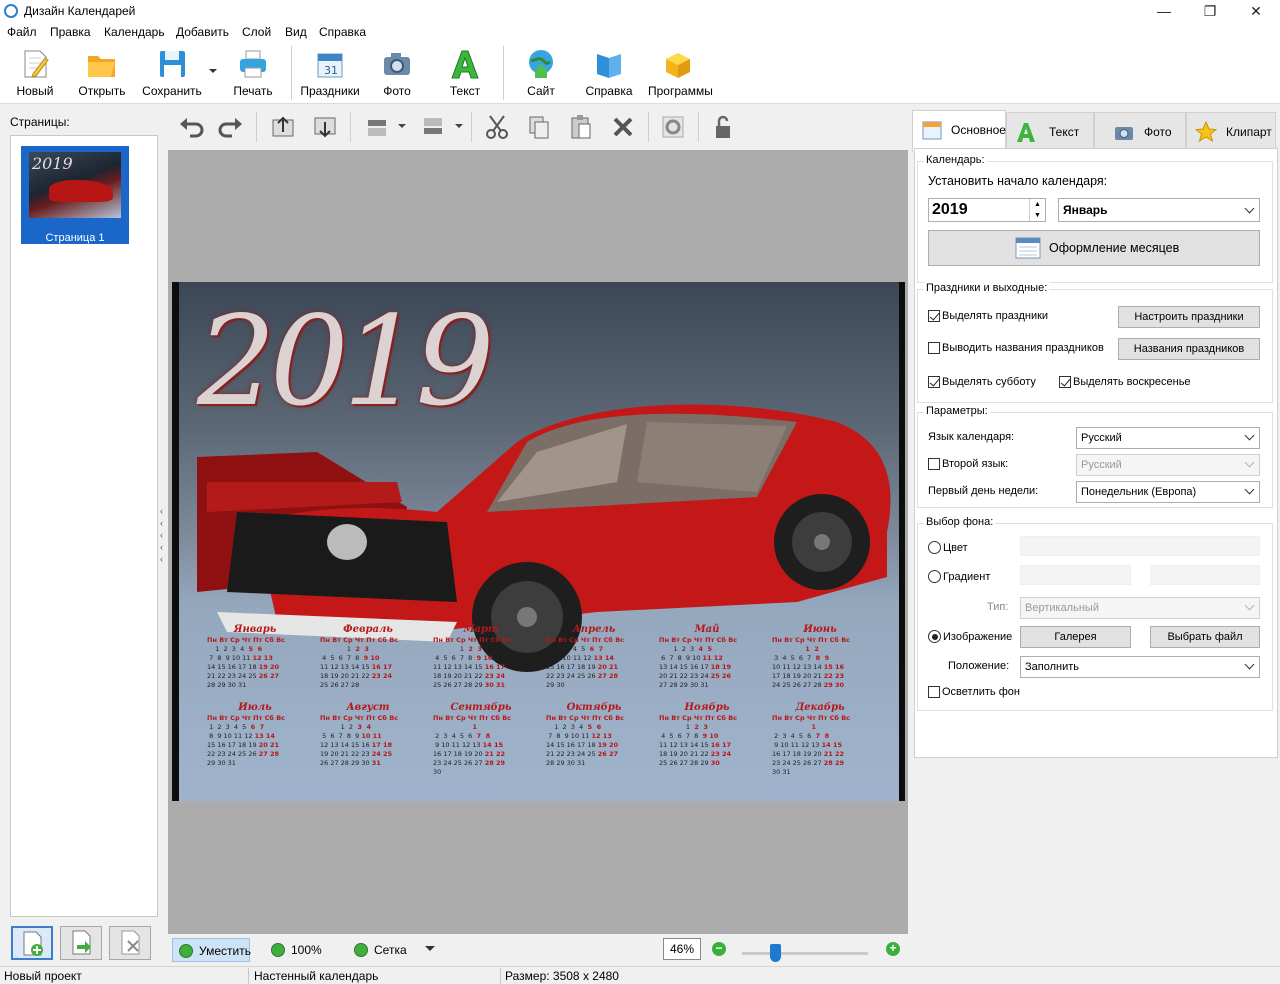 The height and width of the screenshot is (984, 1280). Describe the element at coordinates (805, 953) in the screenshot. I see `zoom-slider-track` at that location.